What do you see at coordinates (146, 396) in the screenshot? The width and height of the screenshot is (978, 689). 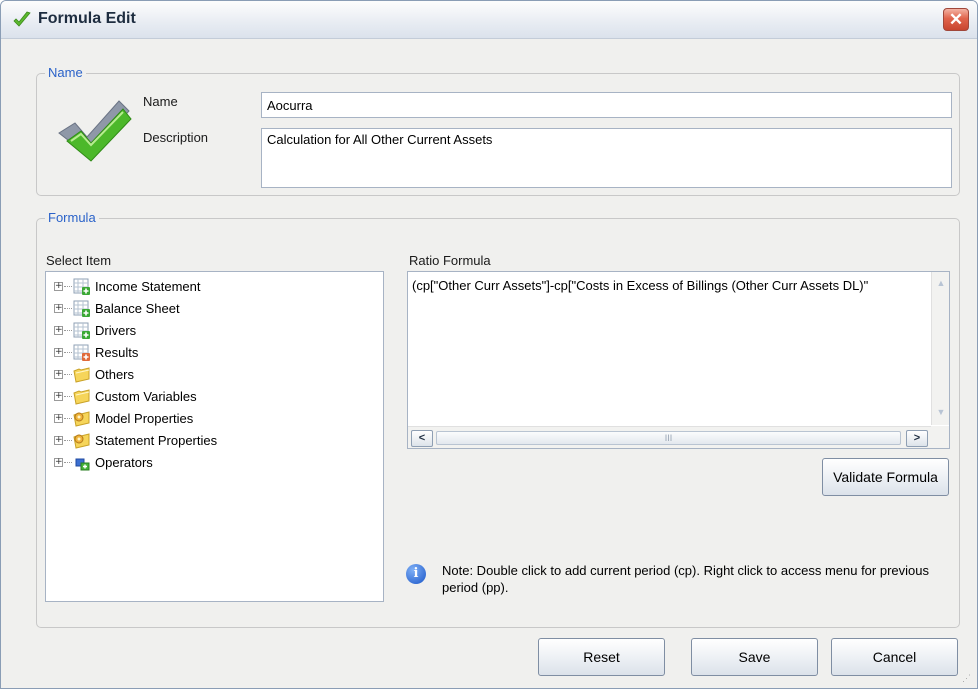 I see `tree-item-label: Custom Variables` at bounding box center [146, 396].